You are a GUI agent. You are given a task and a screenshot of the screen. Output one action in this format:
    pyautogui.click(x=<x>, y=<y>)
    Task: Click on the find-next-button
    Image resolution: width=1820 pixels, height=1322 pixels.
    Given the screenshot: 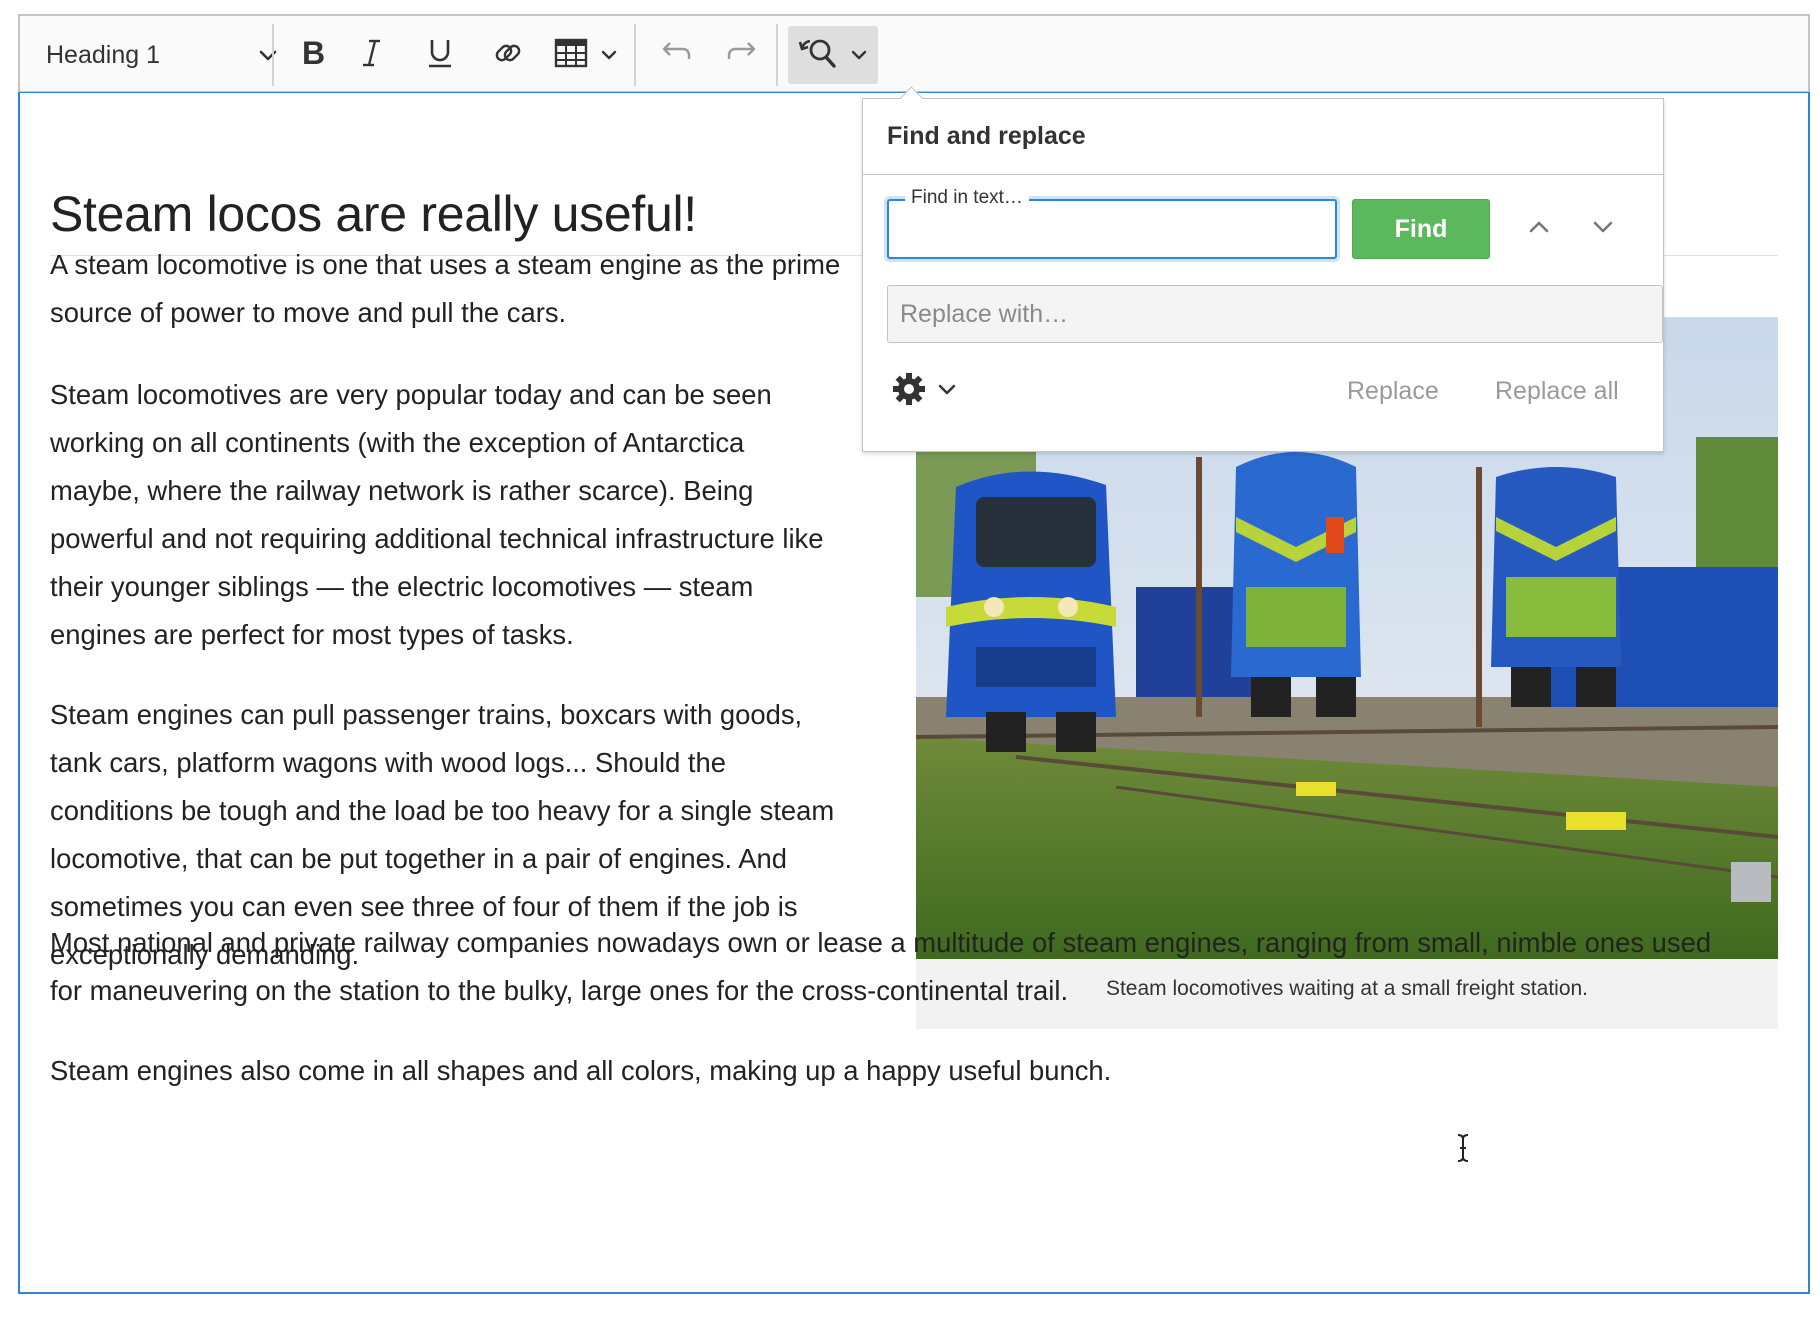 What is the action you would take?
    pyautogui.click(x=1603, y=229)
    